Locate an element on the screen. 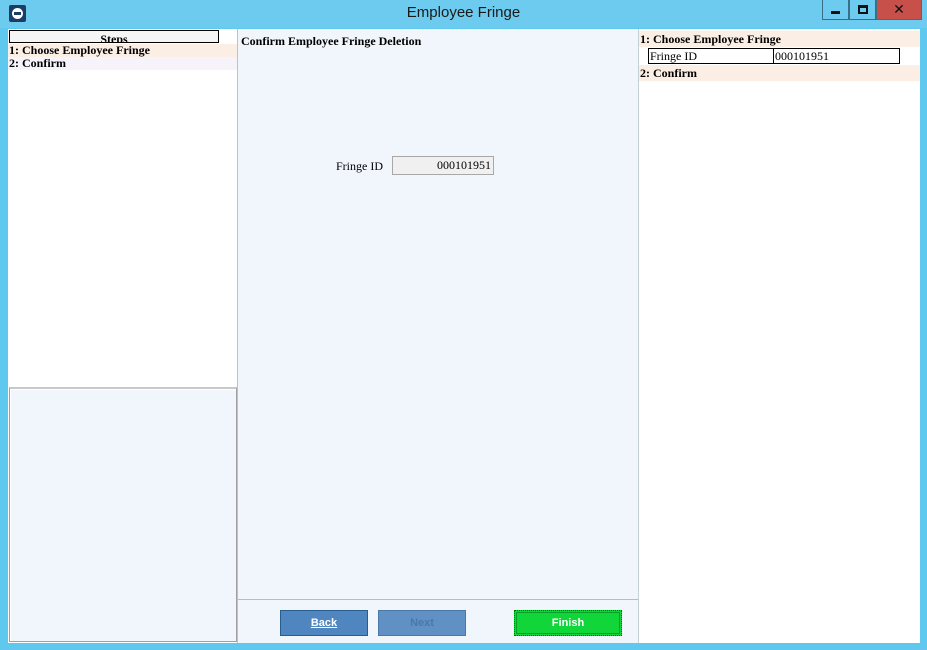  close-button: ✕ is located at coordinates (899, 10).